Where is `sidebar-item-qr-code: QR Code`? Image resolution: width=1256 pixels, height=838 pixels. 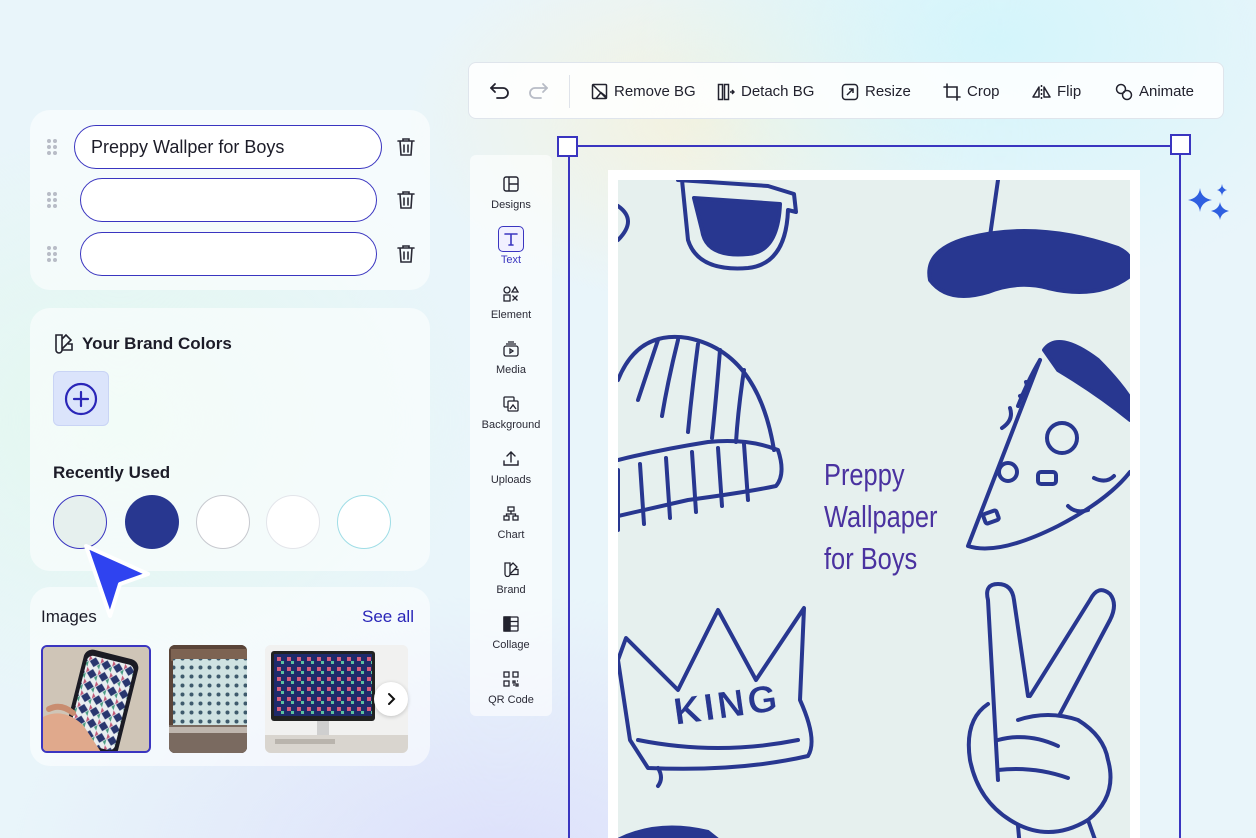
sidebar-item-qr-code: QR Code is located at coordinates (511, 687).